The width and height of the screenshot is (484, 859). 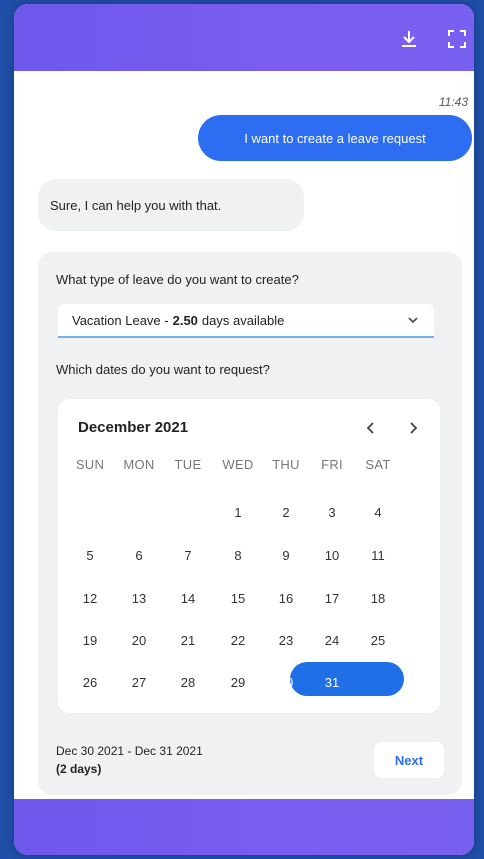 What do you see at coordinates (79, 769) in the screenshot?
I see `selected-range-days: (2 days)` at bounding box center [79, 769].